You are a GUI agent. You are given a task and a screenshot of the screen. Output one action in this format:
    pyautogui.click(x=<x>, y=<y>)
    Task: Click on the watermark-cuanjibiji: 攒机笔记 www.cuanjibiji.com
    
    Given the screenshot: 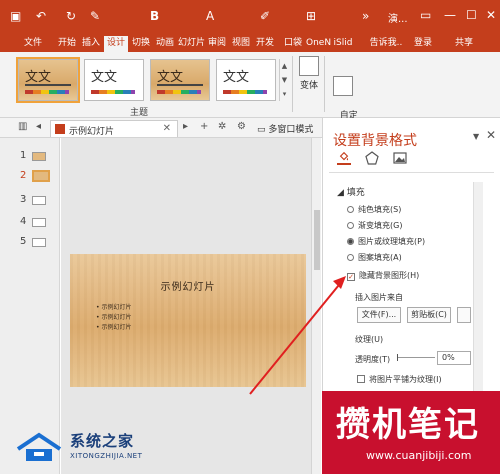 What is the action you would take?
    pyautogui.click(x=411, y=432)
    